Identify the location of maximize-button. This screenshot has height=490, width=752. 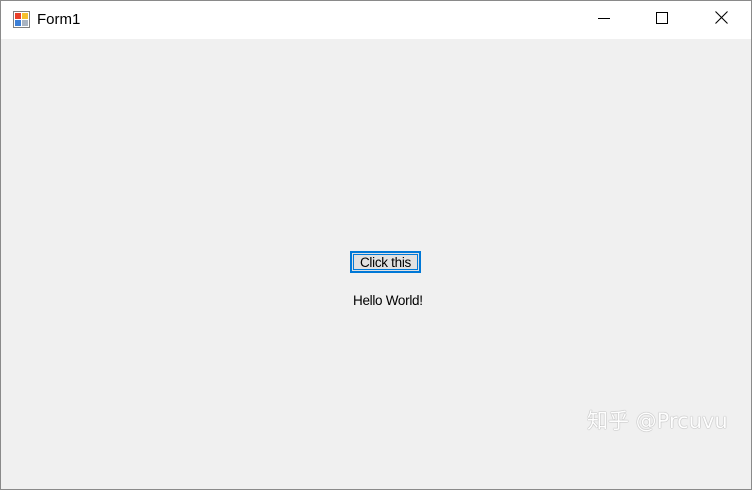
(662, 20).